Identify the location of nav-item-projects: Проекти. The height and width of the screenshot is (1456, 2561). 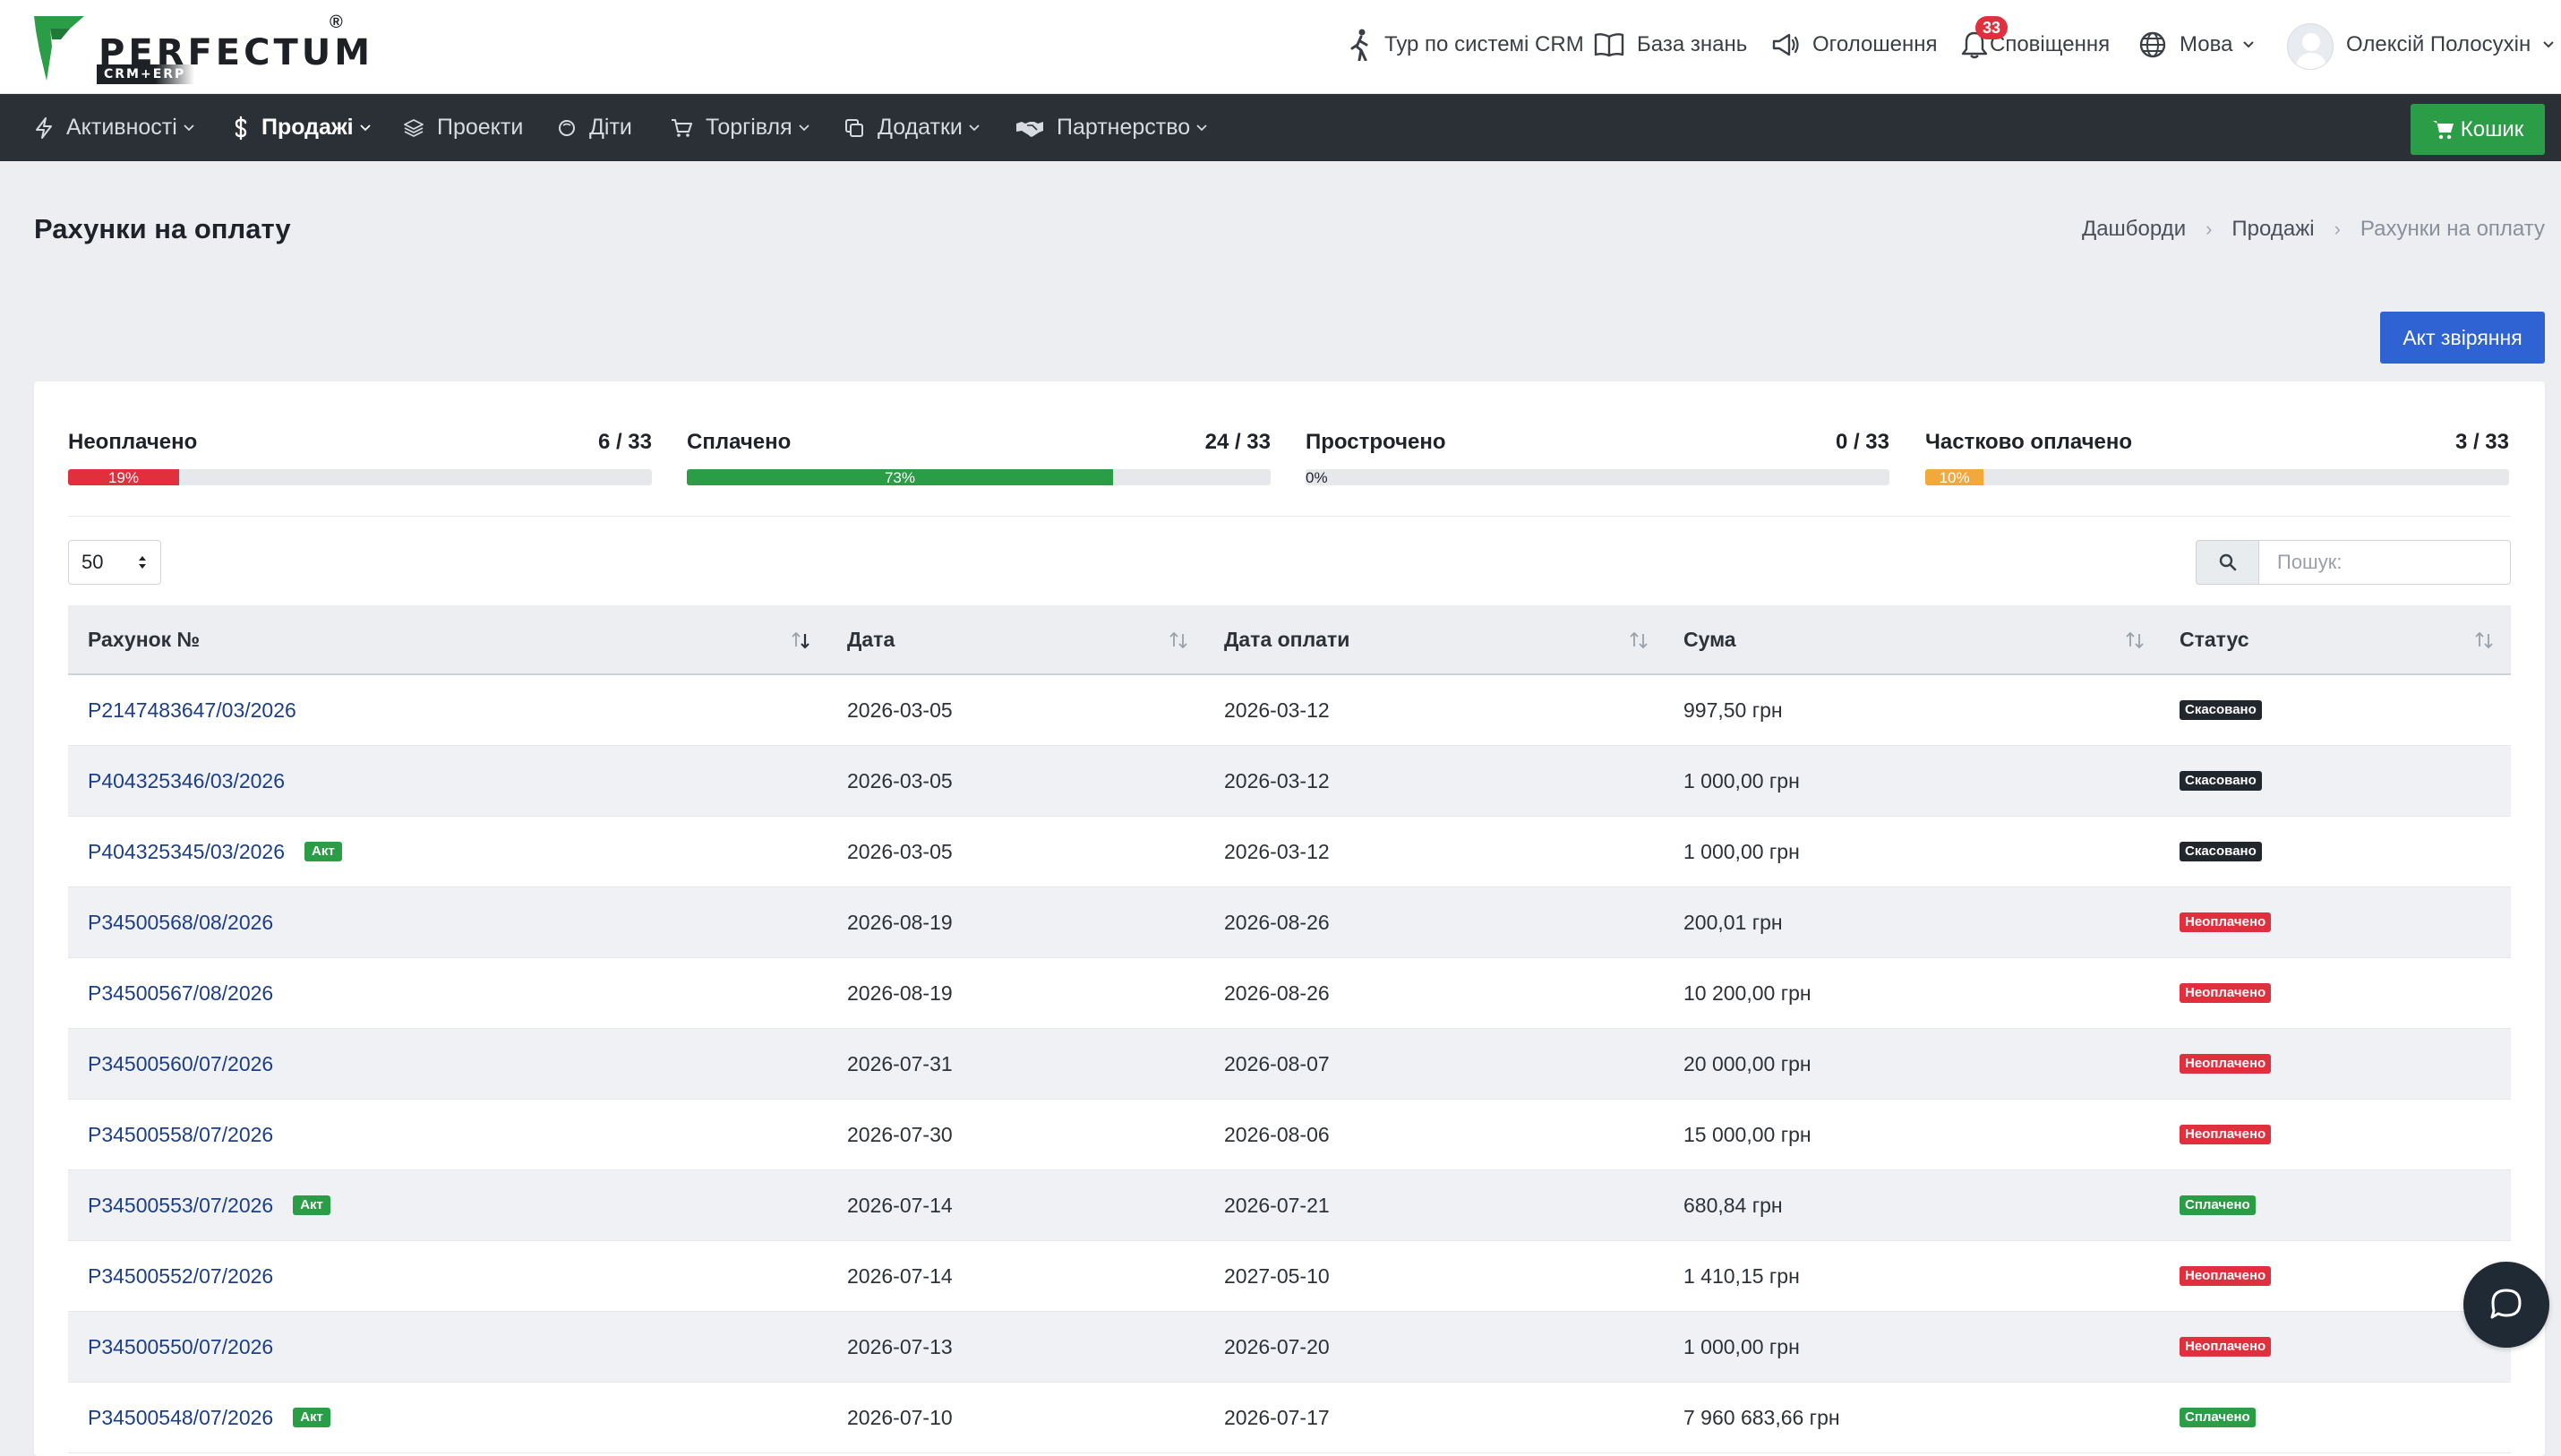
(463, 127).